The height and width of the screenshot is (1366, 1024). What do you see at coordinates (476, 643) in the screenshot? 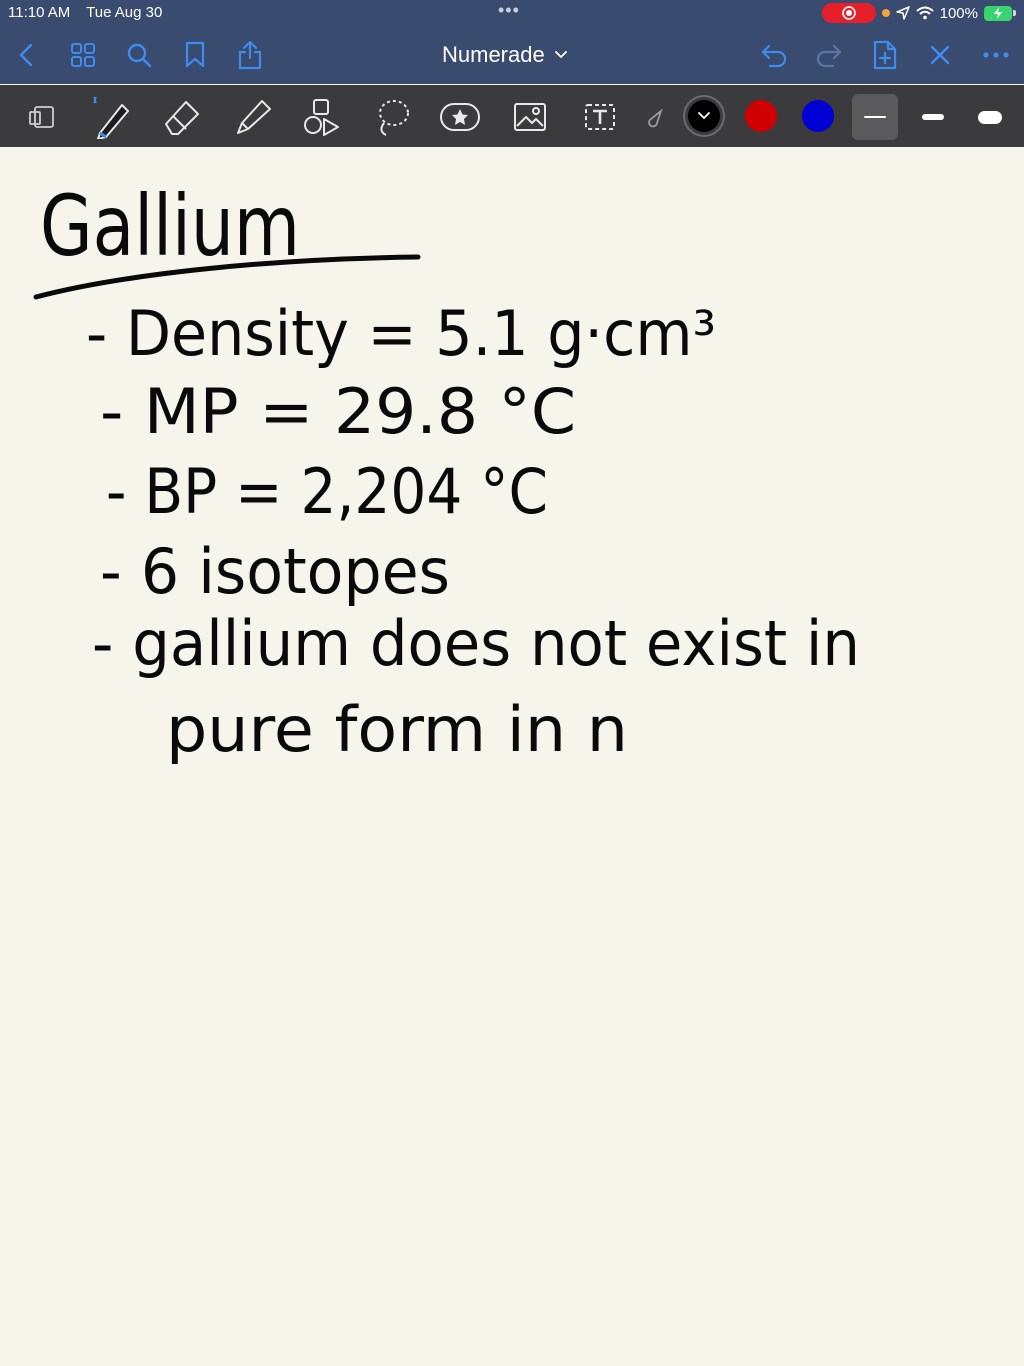
I see `note-line-gallium-exist: - gallium does not exist in` at bounding box center [476, 643].